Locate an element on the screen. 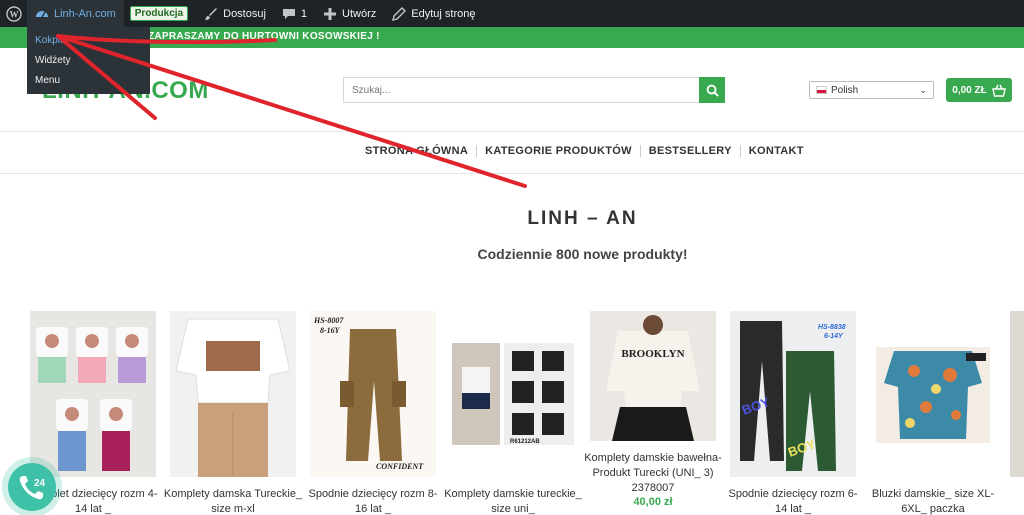 The width and height of the screenshot is (1024, 515). product-card: Bluzki damskie_ size XL-6XL_ paczka is located at coordinates (933, 413).